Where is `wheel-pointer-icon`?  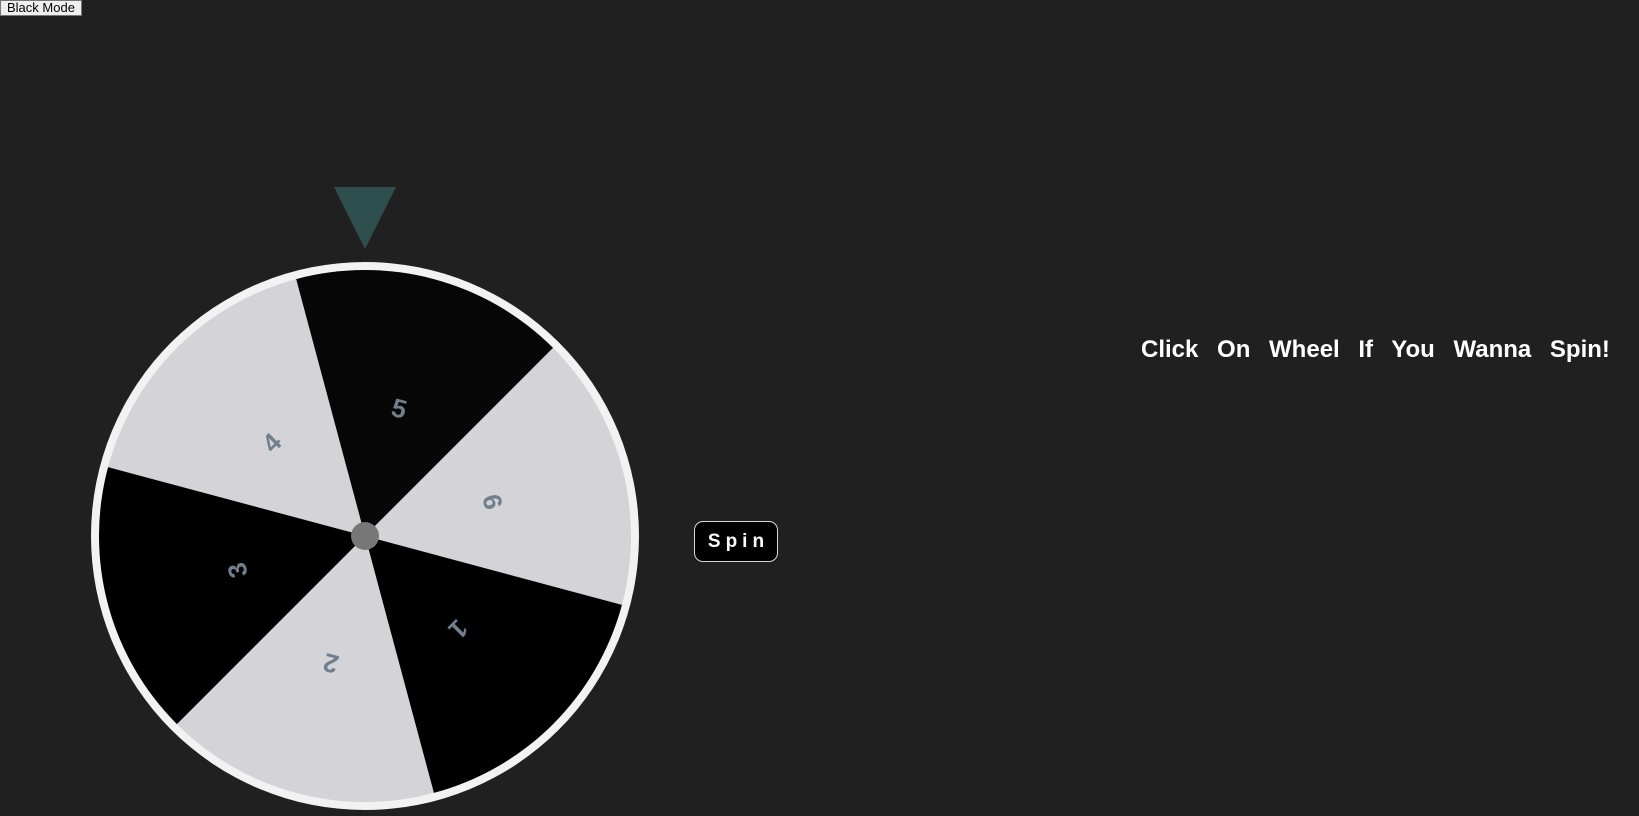 wheel-pointer-icon is located at coordinates (365, 218).